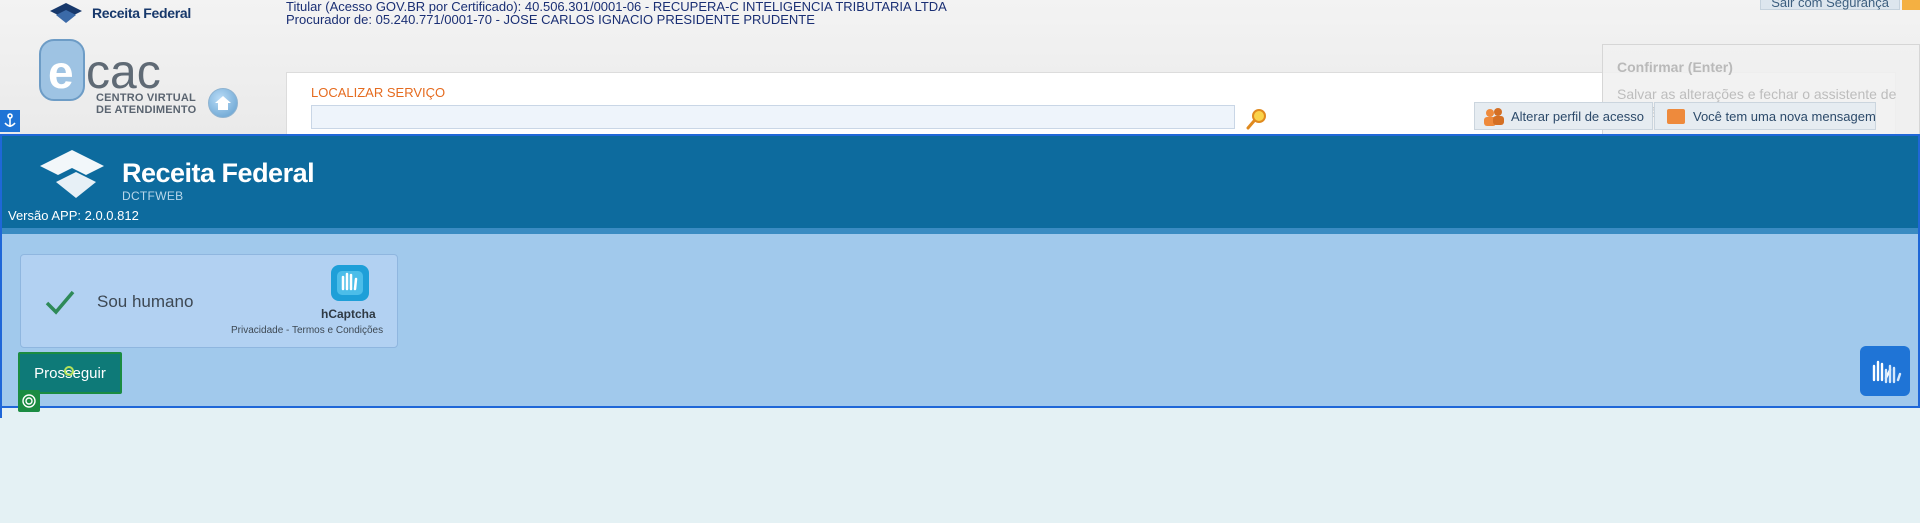 The height and width of the screenshot is (523, 1920). I want to click on new-message-button: Você tem uma nova mensagem, so click(1765, 116).